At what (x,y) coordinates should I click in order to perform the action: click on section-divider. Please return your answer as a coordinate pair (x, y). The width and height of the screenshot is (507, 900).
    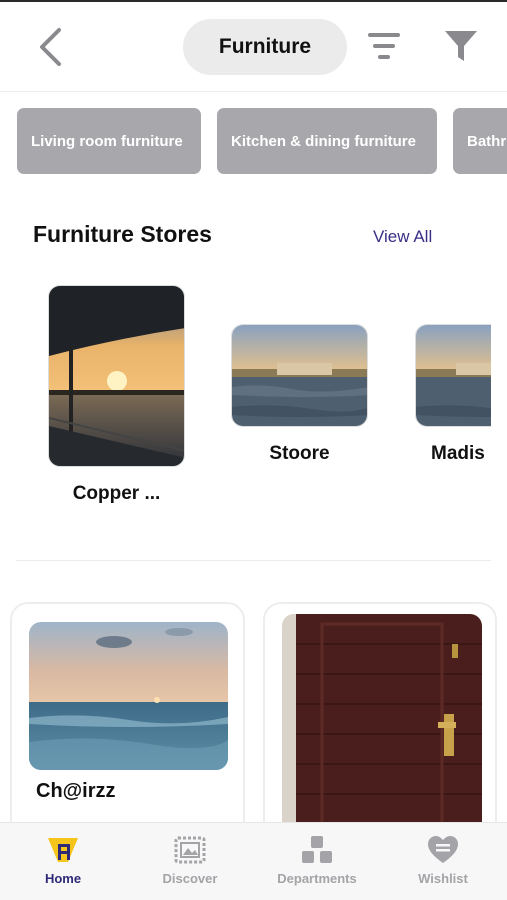
    Looking at the image, I should click on (253, 560).